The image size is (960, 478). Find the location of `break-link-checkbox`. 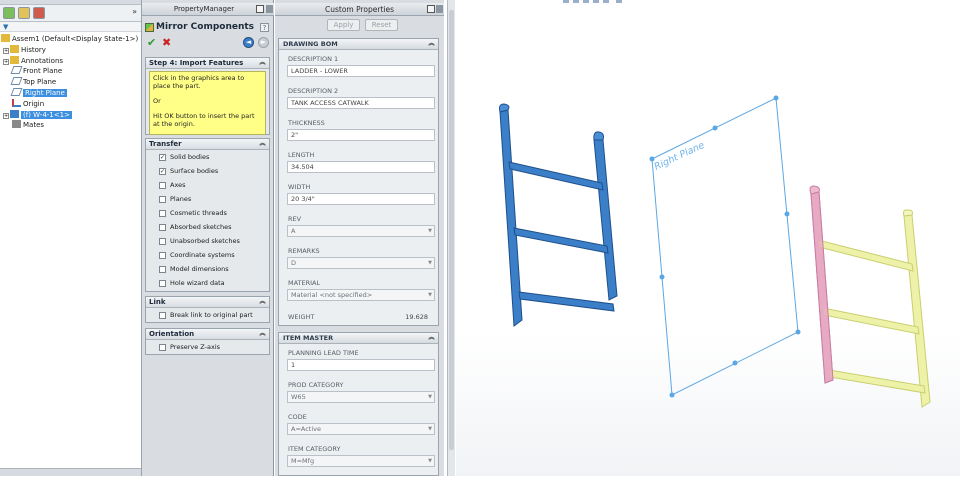

break-link-checkbox is located at coordinates (162, 315).